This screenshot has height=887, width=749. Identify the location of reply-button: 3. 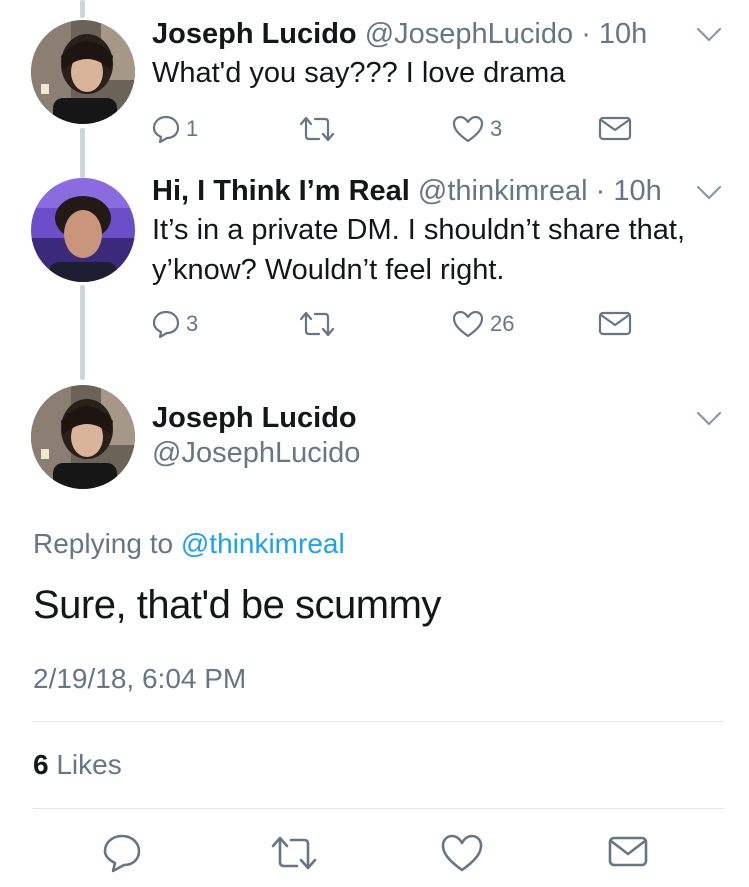
(175, 324).